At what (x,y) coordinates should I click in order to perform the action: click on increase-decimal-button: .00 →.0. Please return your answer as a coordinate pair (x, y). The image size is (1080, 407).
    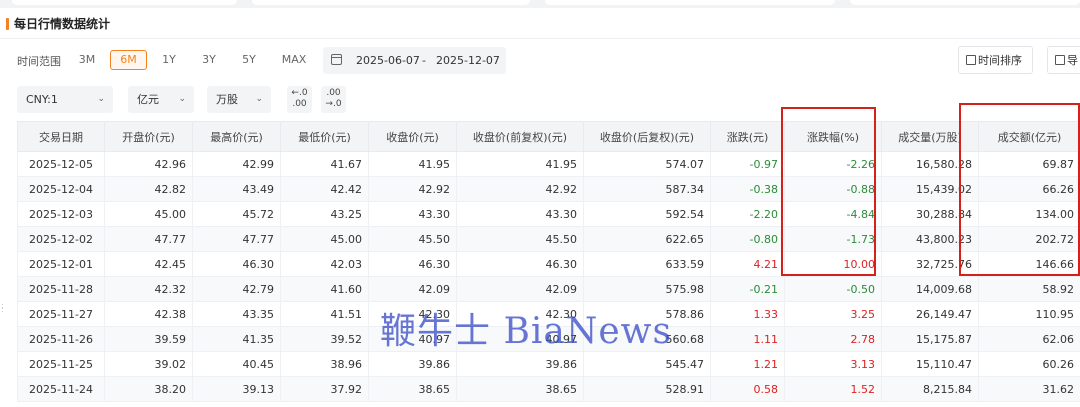
    Looking at the image, I should click on (333, 99).